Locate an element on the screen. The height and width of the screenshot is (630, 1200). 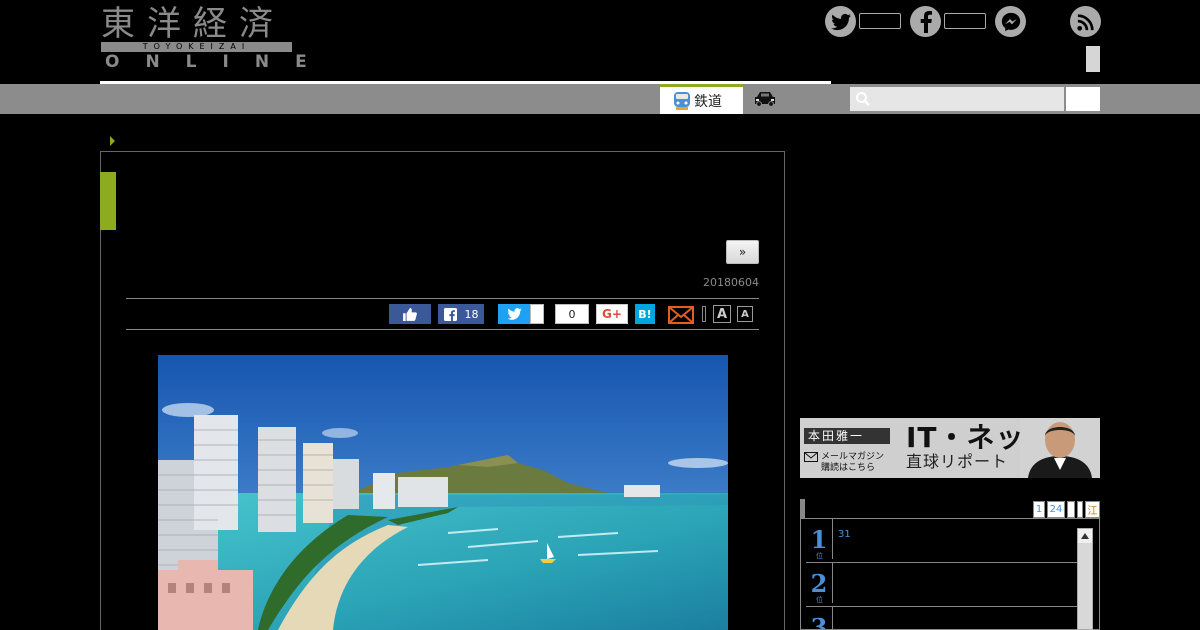
logo-online: ONLINE is located at coordinates (219, 62).